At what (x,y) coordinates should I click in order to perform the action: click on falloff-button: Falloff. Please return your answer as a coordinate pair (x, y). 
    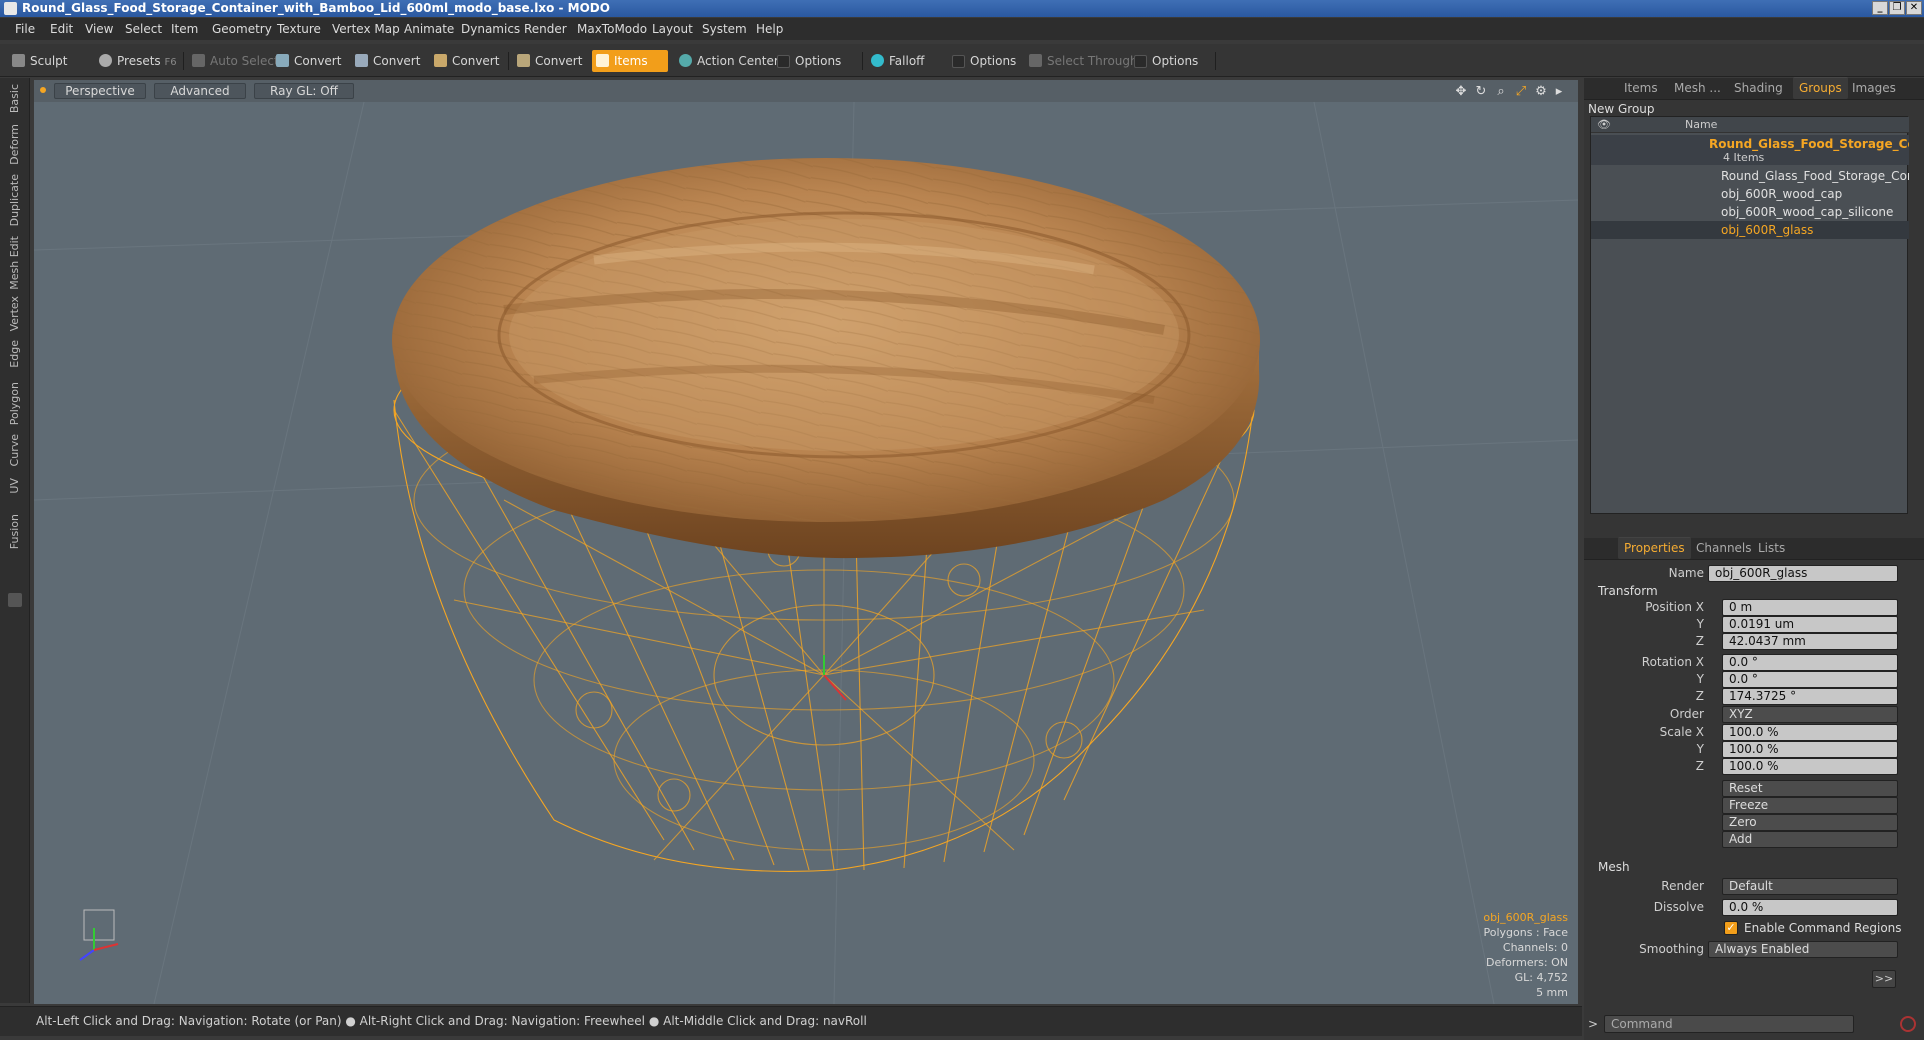
    Looking at the image, I should click on (897, 61).